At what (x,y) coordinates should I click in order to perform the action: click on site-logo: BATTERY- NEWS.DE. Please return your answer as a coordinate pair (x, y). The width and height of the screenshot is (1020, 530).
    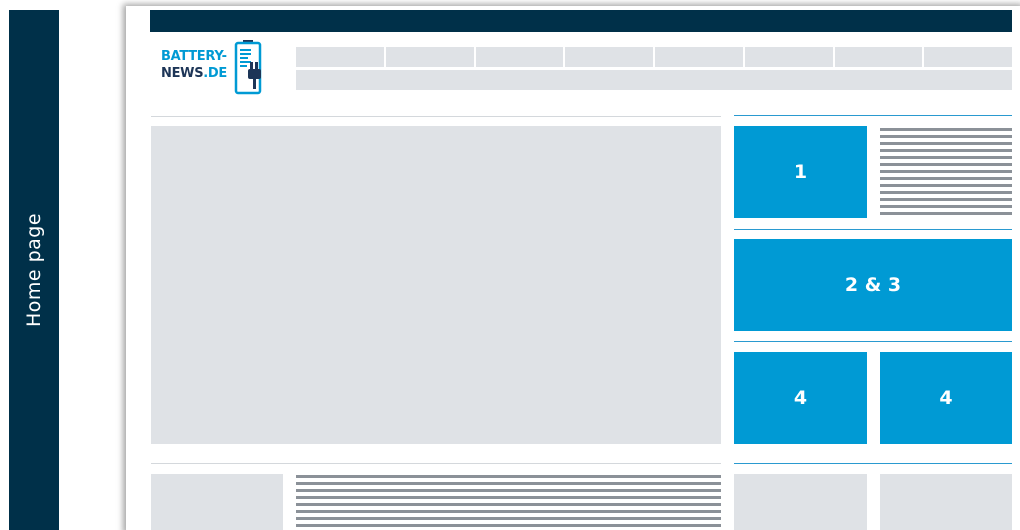
    Looking at the image, I should click on (216, 68).